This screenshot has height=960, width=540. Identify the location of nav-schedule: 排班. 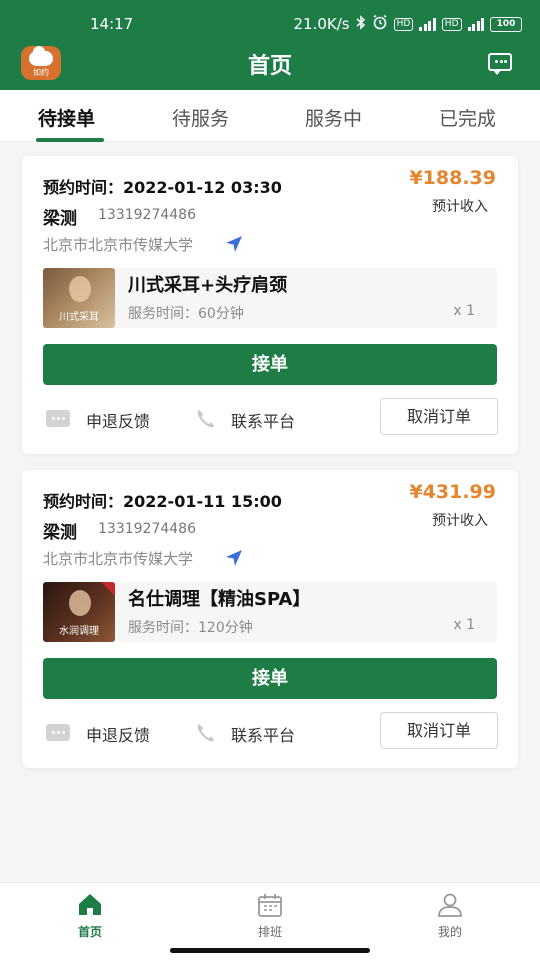
(270, 915).